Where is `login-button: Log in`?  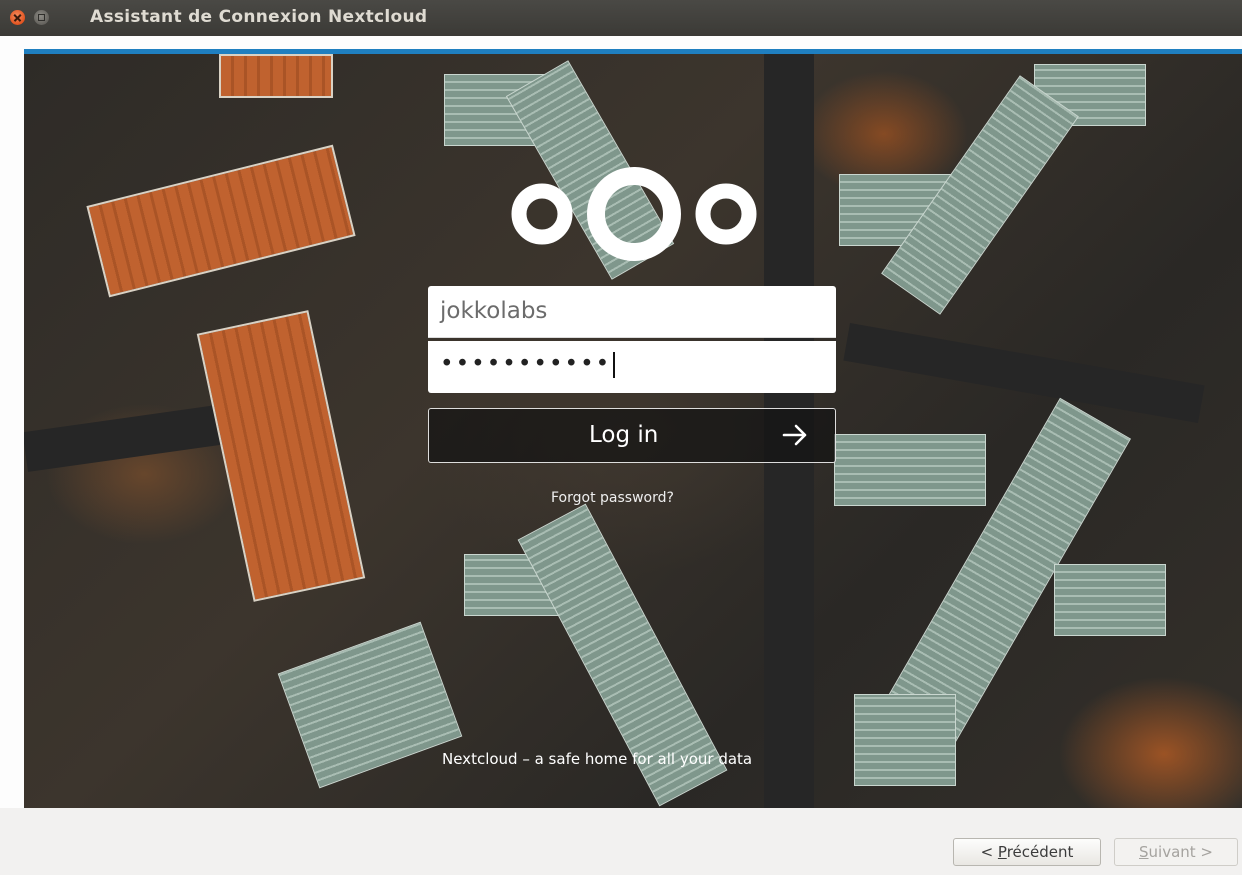 login-button: Log in is located at coordinates (632, 435).